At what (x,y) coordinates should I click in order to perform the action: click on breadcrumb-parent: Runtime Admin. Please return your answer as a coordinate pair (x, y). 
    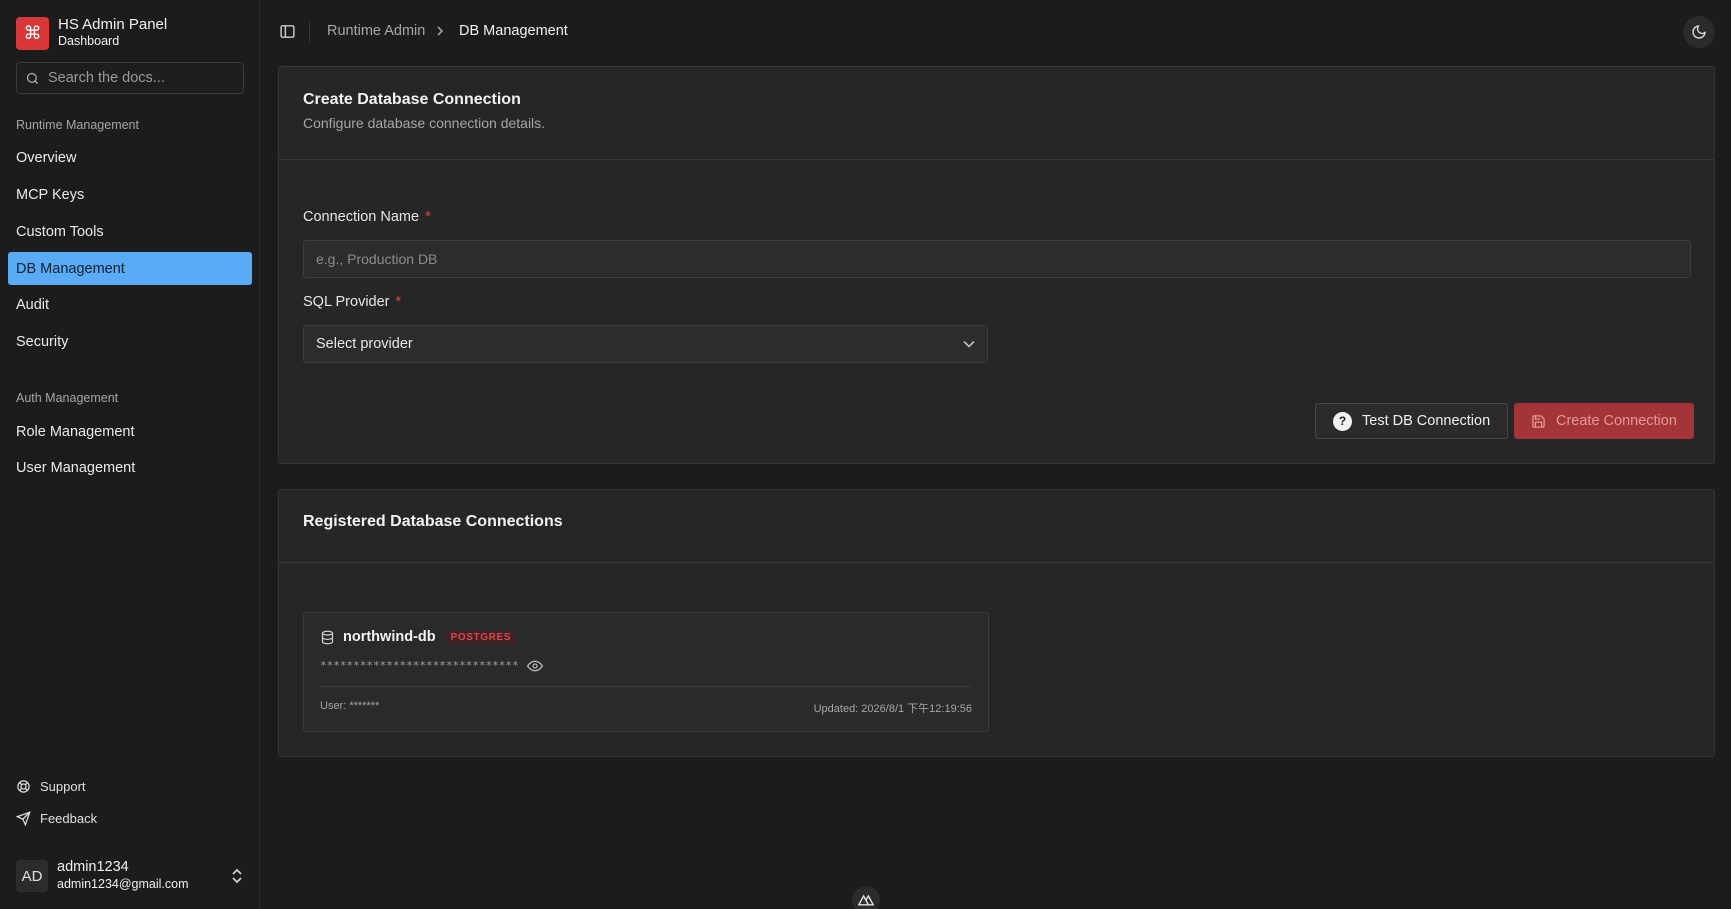
    Looking at the image, I should click on (376, 31).